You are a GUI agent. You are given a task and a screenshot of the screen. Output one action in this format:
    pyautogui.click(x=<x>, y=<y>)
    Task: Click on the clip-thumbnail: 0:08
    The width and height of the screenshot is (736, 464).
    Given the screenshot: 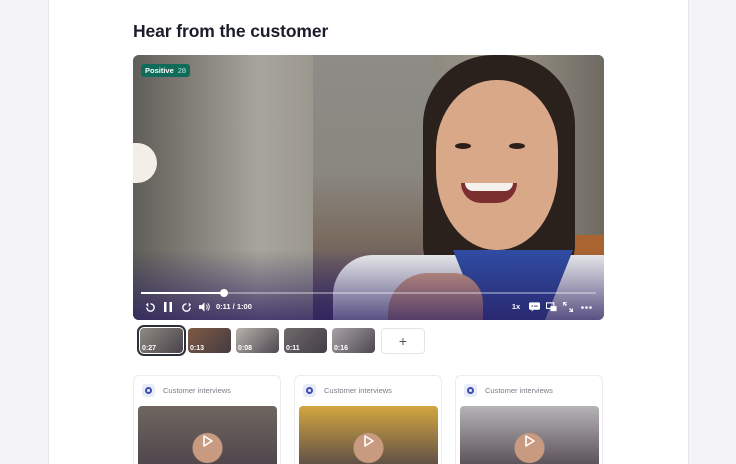 What is the action you would take?
    pyautogui.click(x=257, y=340)
    